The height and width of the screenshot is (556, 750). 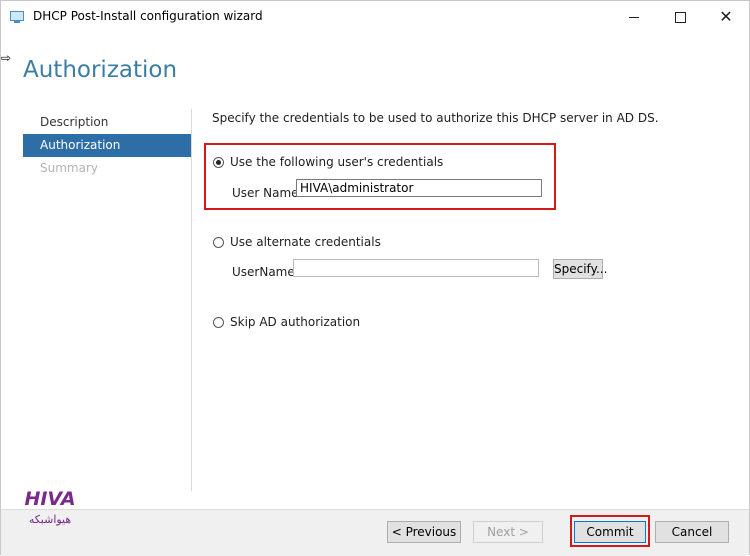 I want to click on radio-use-current-credentials: Use the following user's credentials, so click(x=328, y=162).